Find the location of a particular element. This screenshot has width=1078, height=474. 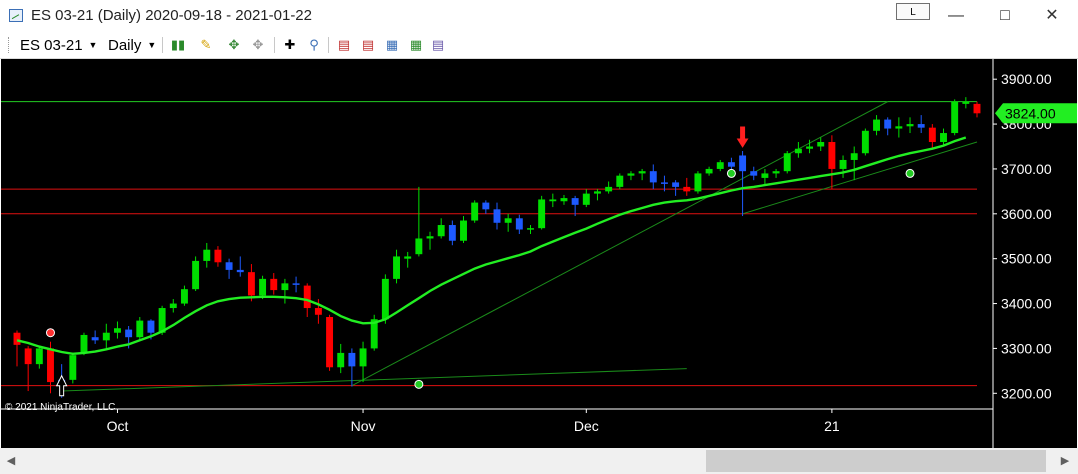

maximize-icon: □ is located at coordinates (1005, 16).